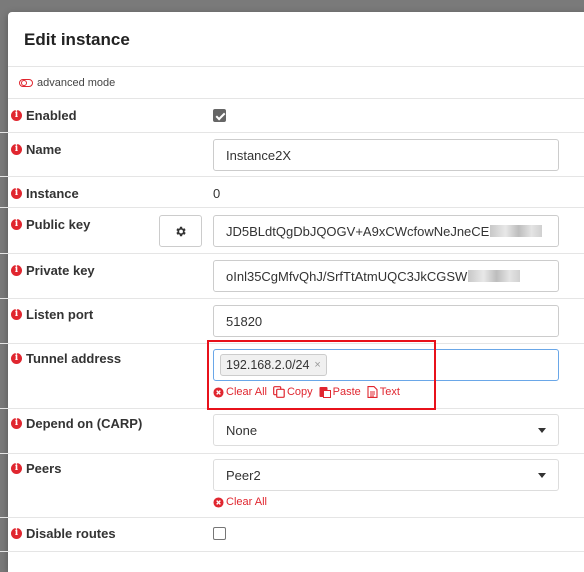 The width and height of the screenshot is (584, 572). Describe the element at coordinates (292, 192) in the screenshot. I see `row-instance: i Instance 0` at that location.